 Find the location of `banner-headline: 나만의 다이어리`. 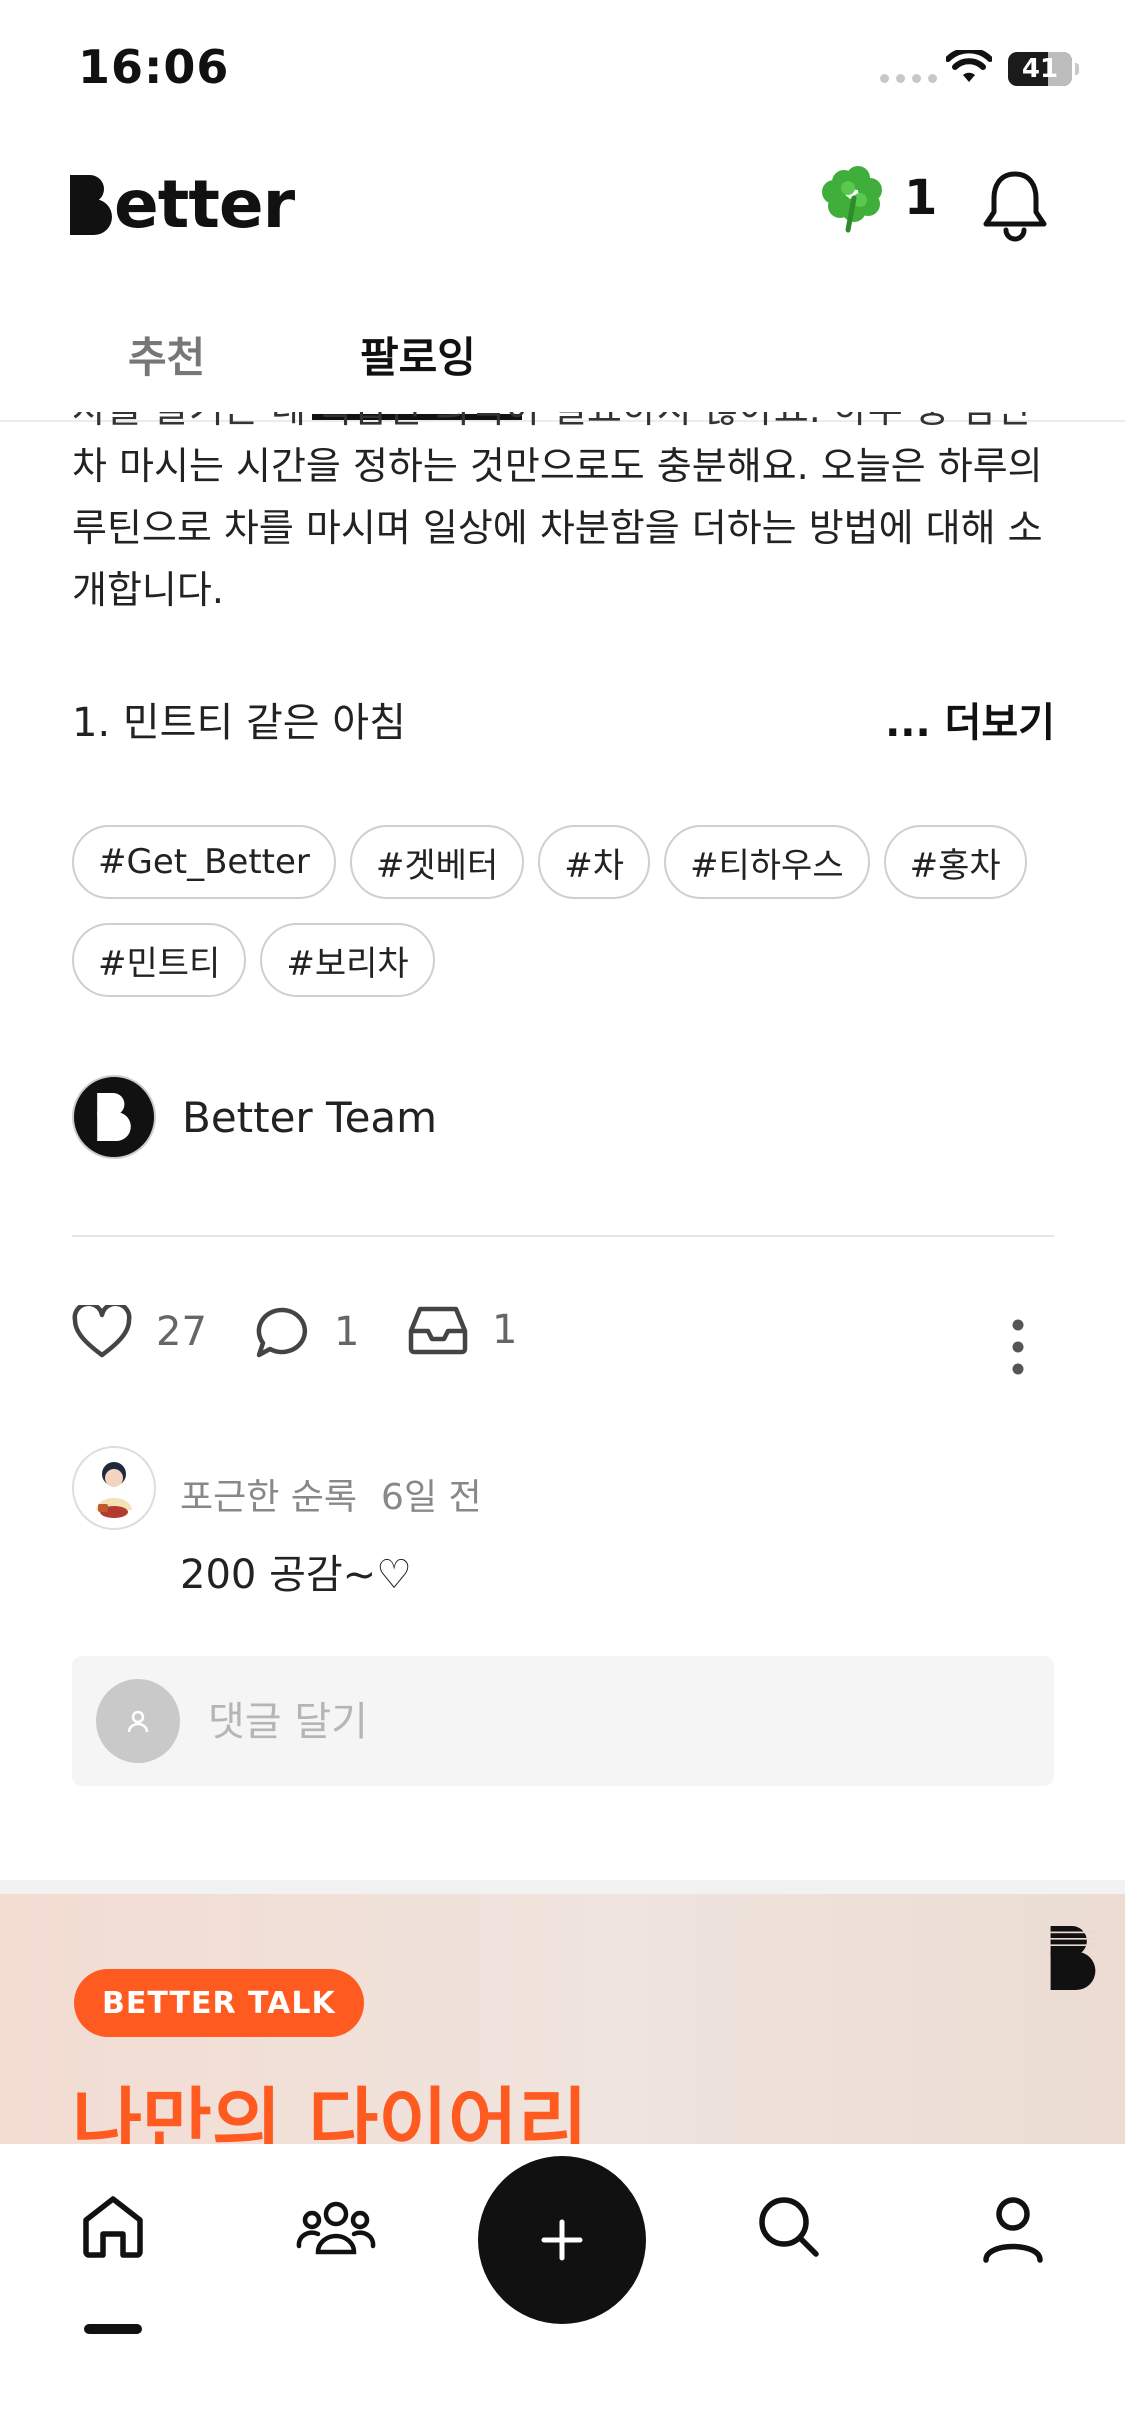

banner-headline: 나만의 다이어리 is located at coordinates (330, 2111).